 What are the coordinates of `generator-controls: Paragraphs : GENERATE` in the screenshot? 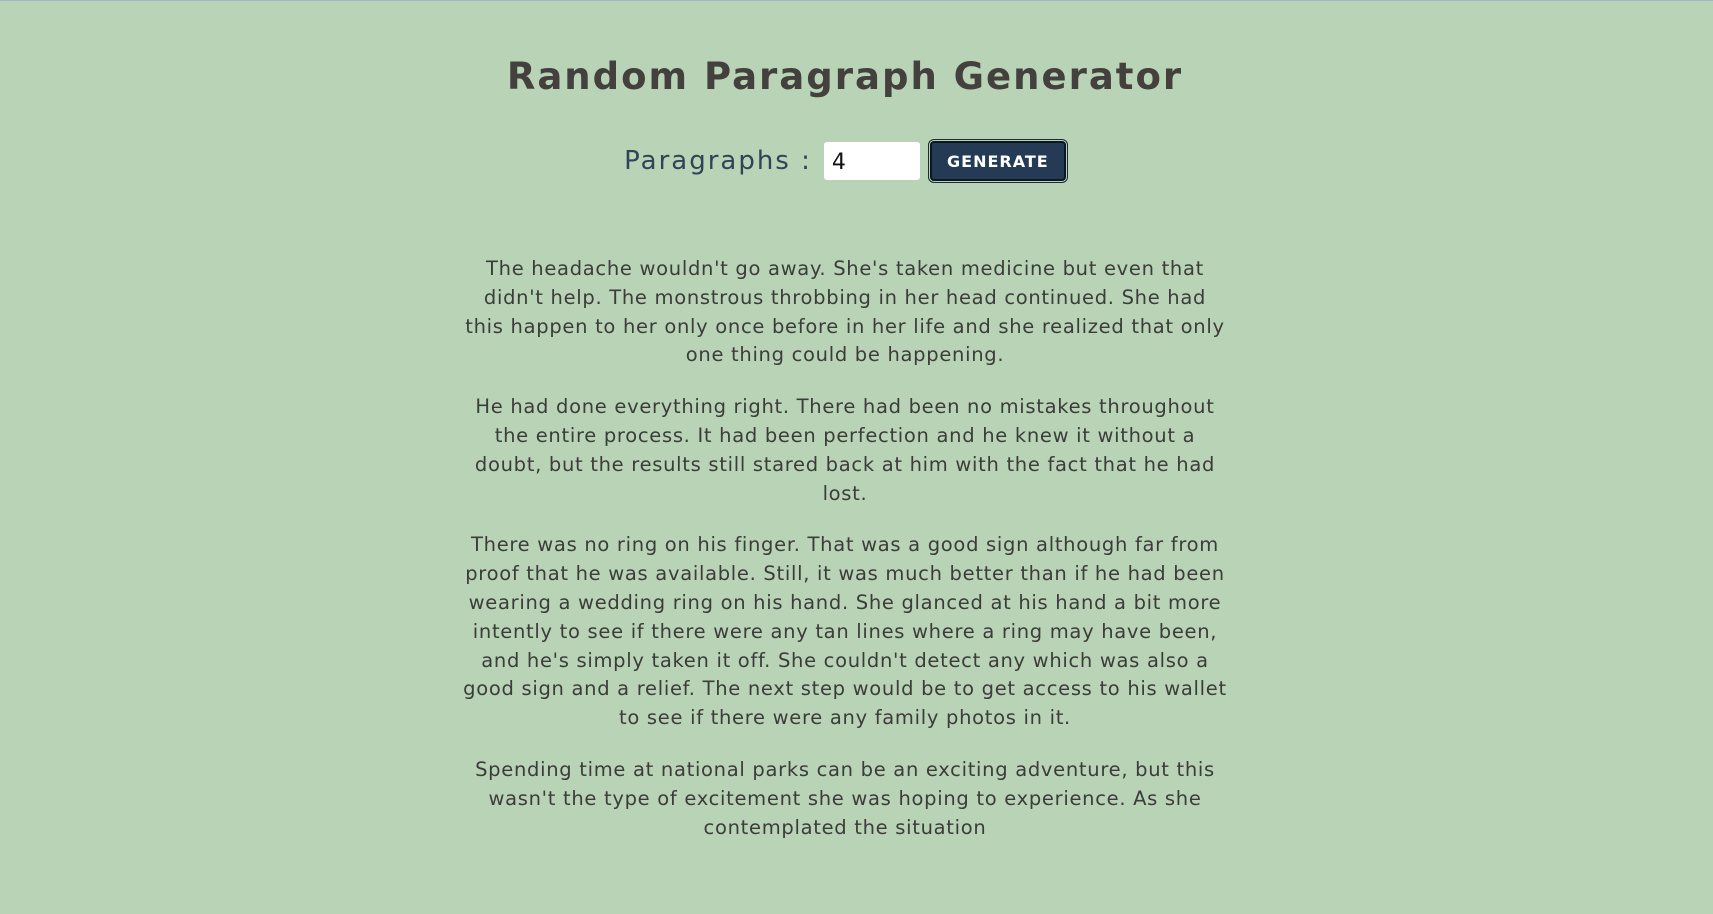 It's located at (845, 161).